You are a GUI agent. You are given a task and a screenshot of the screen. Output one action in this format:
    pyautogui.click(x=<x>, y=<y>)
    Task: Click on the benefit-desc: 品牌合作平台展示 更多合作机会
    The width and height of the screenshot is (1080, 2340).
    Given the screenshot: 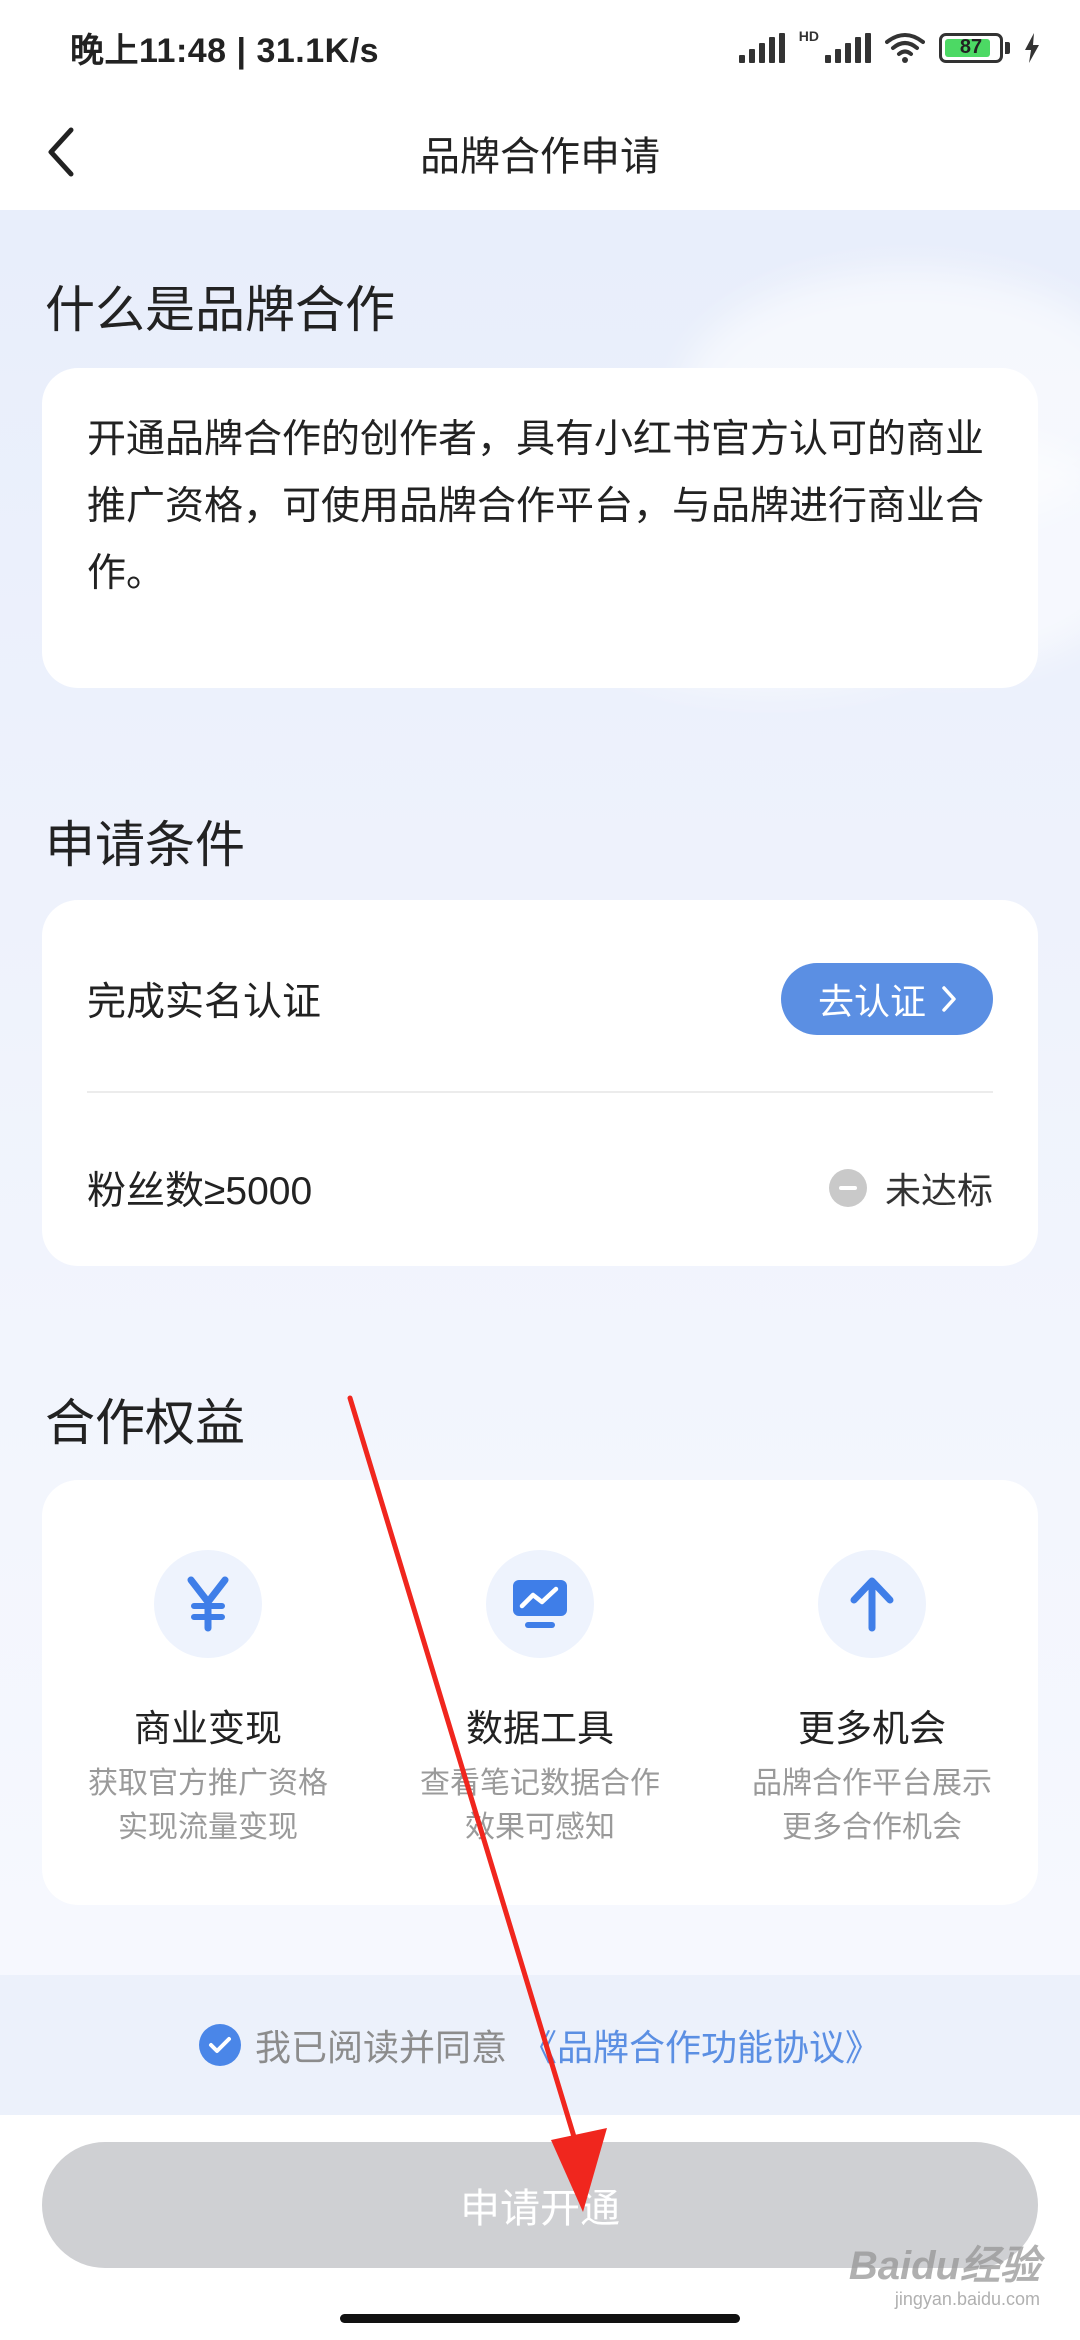 What is the action you would take?
    pyautogui.click(x=872, y=1806)
    